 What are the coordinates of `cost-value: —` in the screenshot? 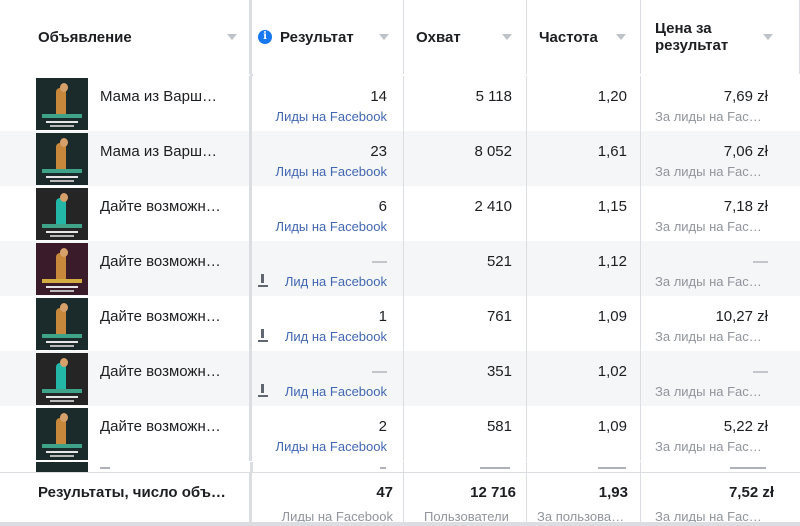 It's located at (760, 261).